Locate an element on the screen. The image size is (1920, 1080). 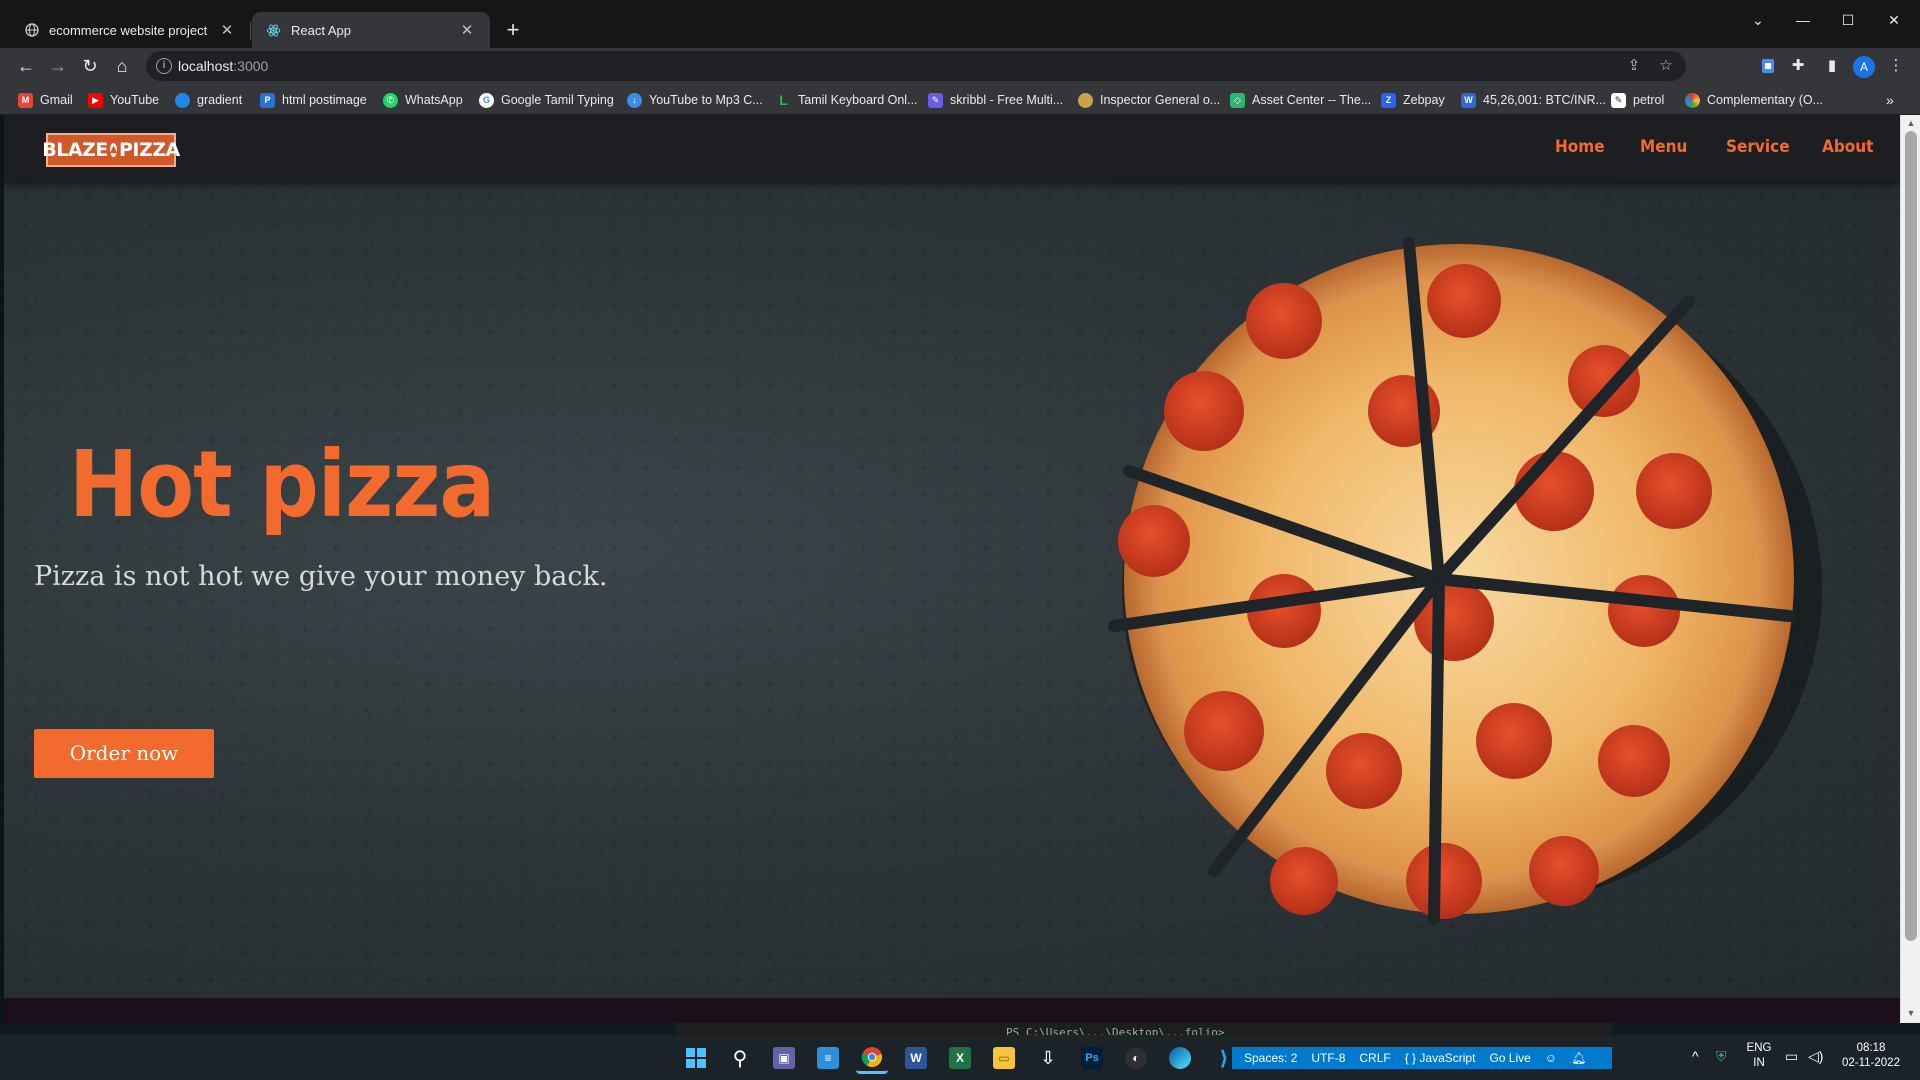
gradient-icon is located at coordinates (182, 100).